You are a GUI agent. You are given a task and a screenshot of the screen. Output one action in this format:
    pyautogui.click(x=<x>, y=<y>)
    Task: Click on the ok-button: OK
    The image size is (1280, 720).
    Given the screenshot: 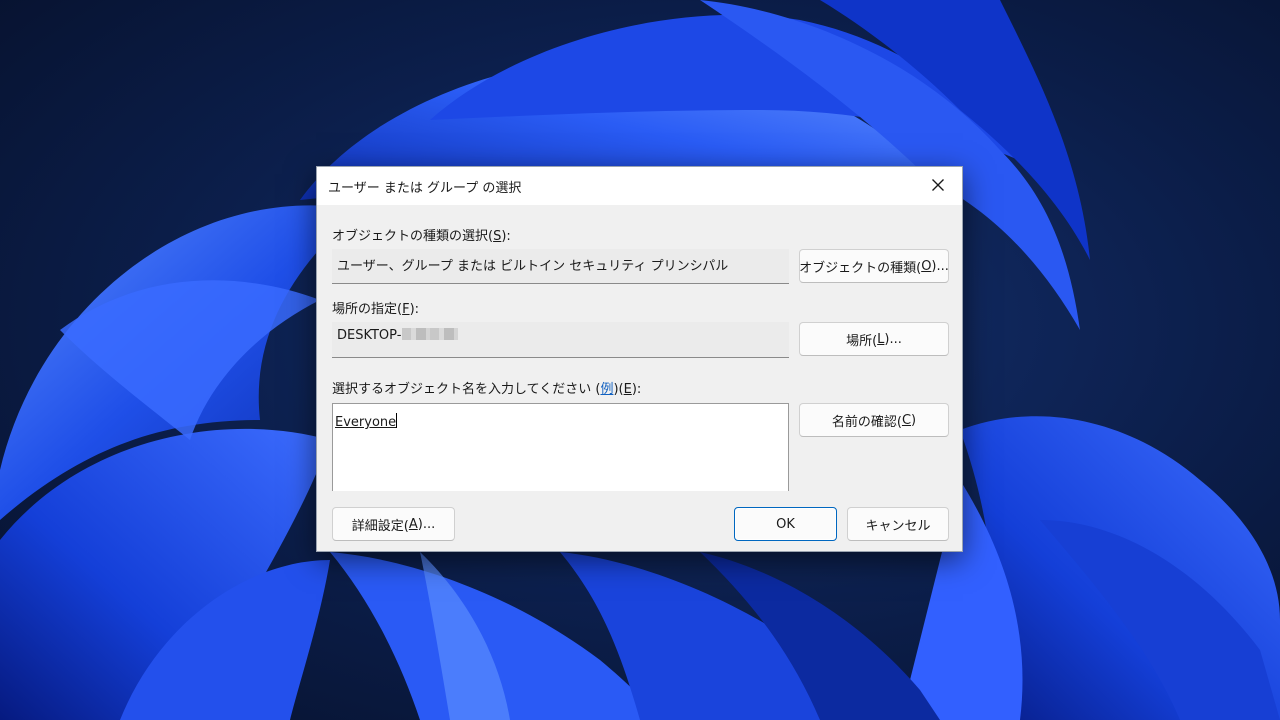 What is the action you would take?
    pyautogui.click(x=785, y=524)
    